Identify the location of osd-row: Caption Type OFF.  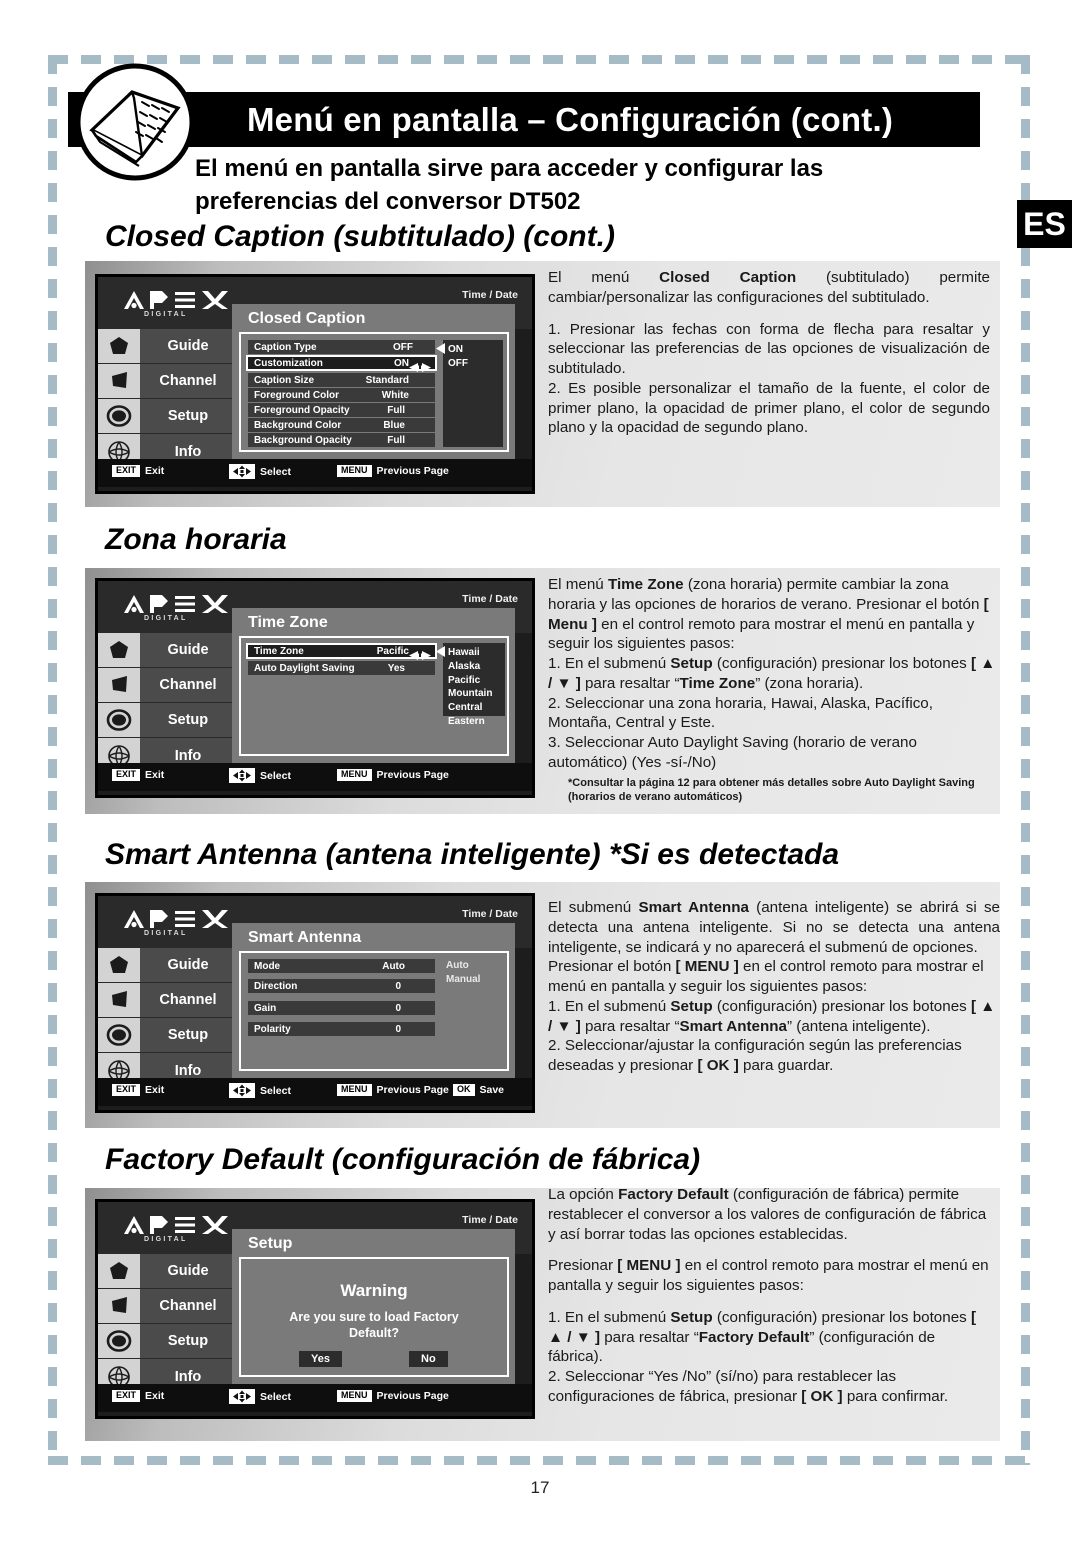
(341, 347).